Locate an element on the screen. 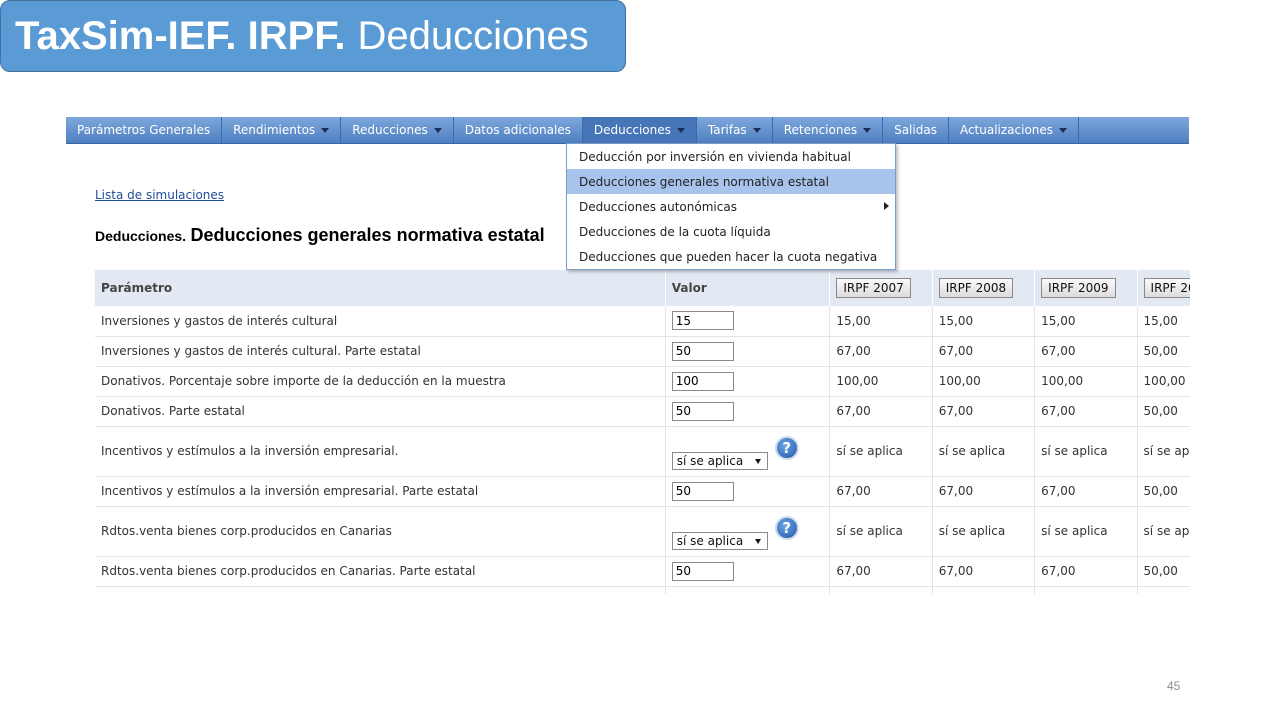 This screenshot has width=1280, height=720. page-heading-title: Deducciones generales normativa estatal is located at coordinates (367, 235).